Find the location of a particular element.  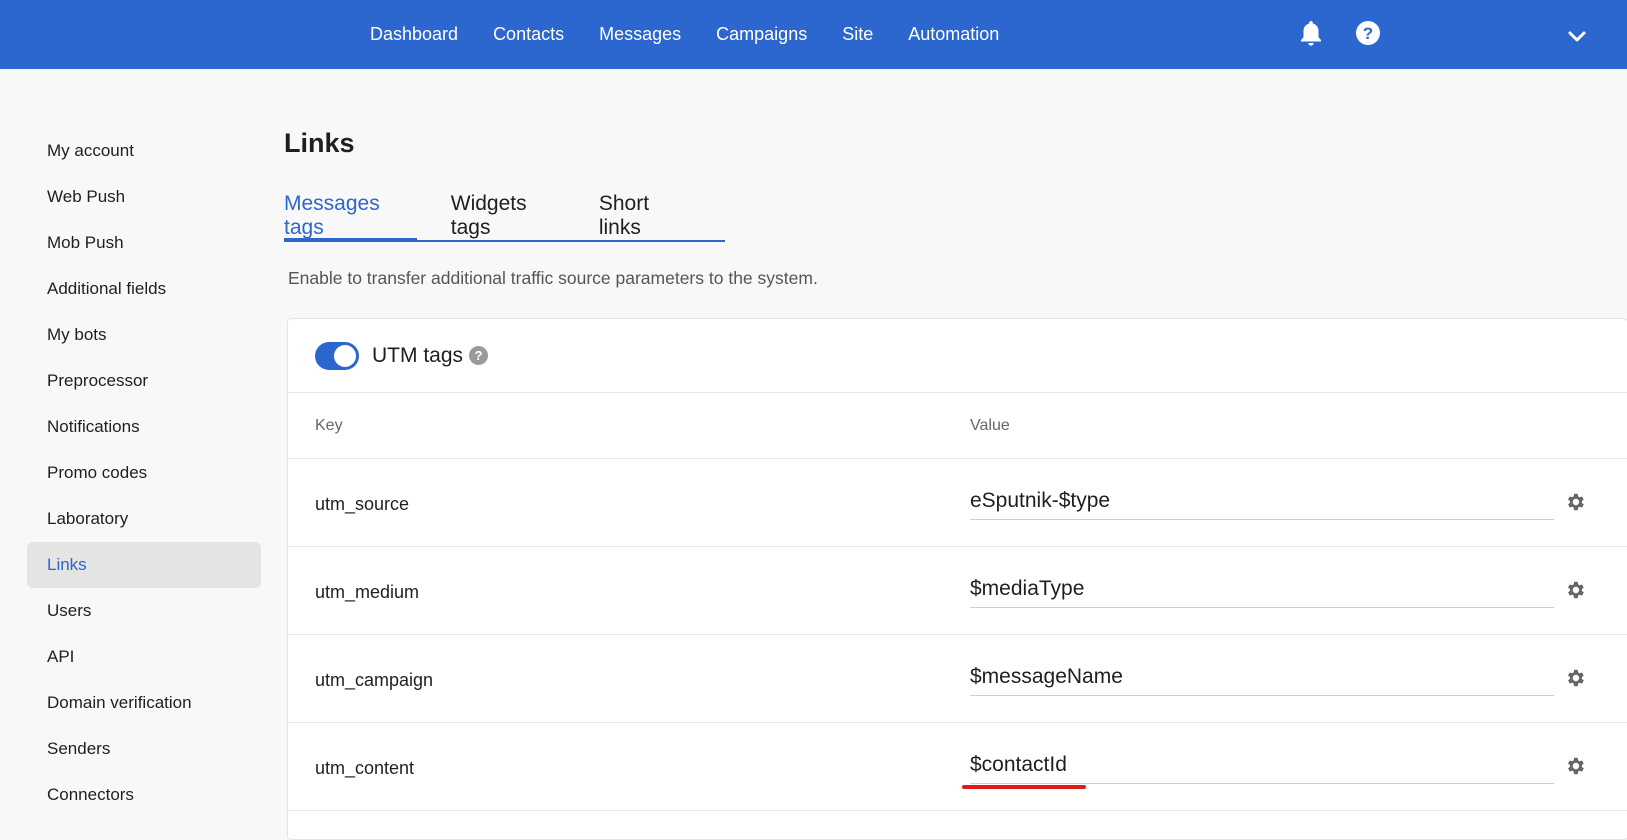

nav-campaigns: Campaigns is located at coordinates (761, 34).